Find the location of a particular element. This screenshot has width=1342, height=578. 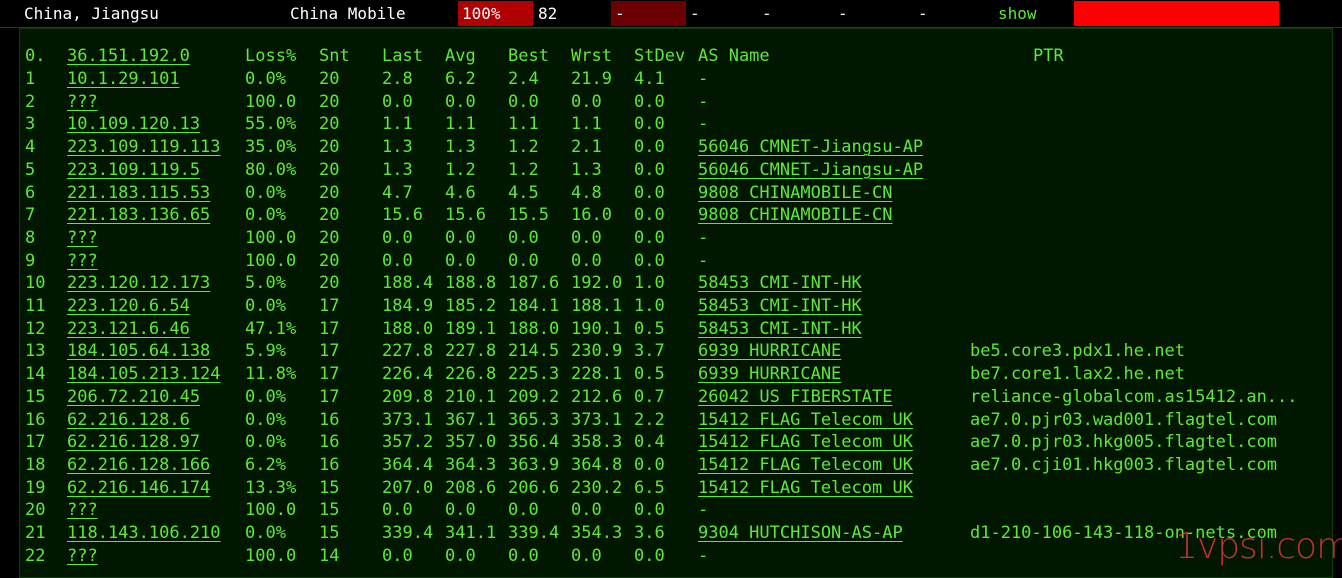

hop-host-link: 221.183.136.65 is located at coordinates (138, 215).